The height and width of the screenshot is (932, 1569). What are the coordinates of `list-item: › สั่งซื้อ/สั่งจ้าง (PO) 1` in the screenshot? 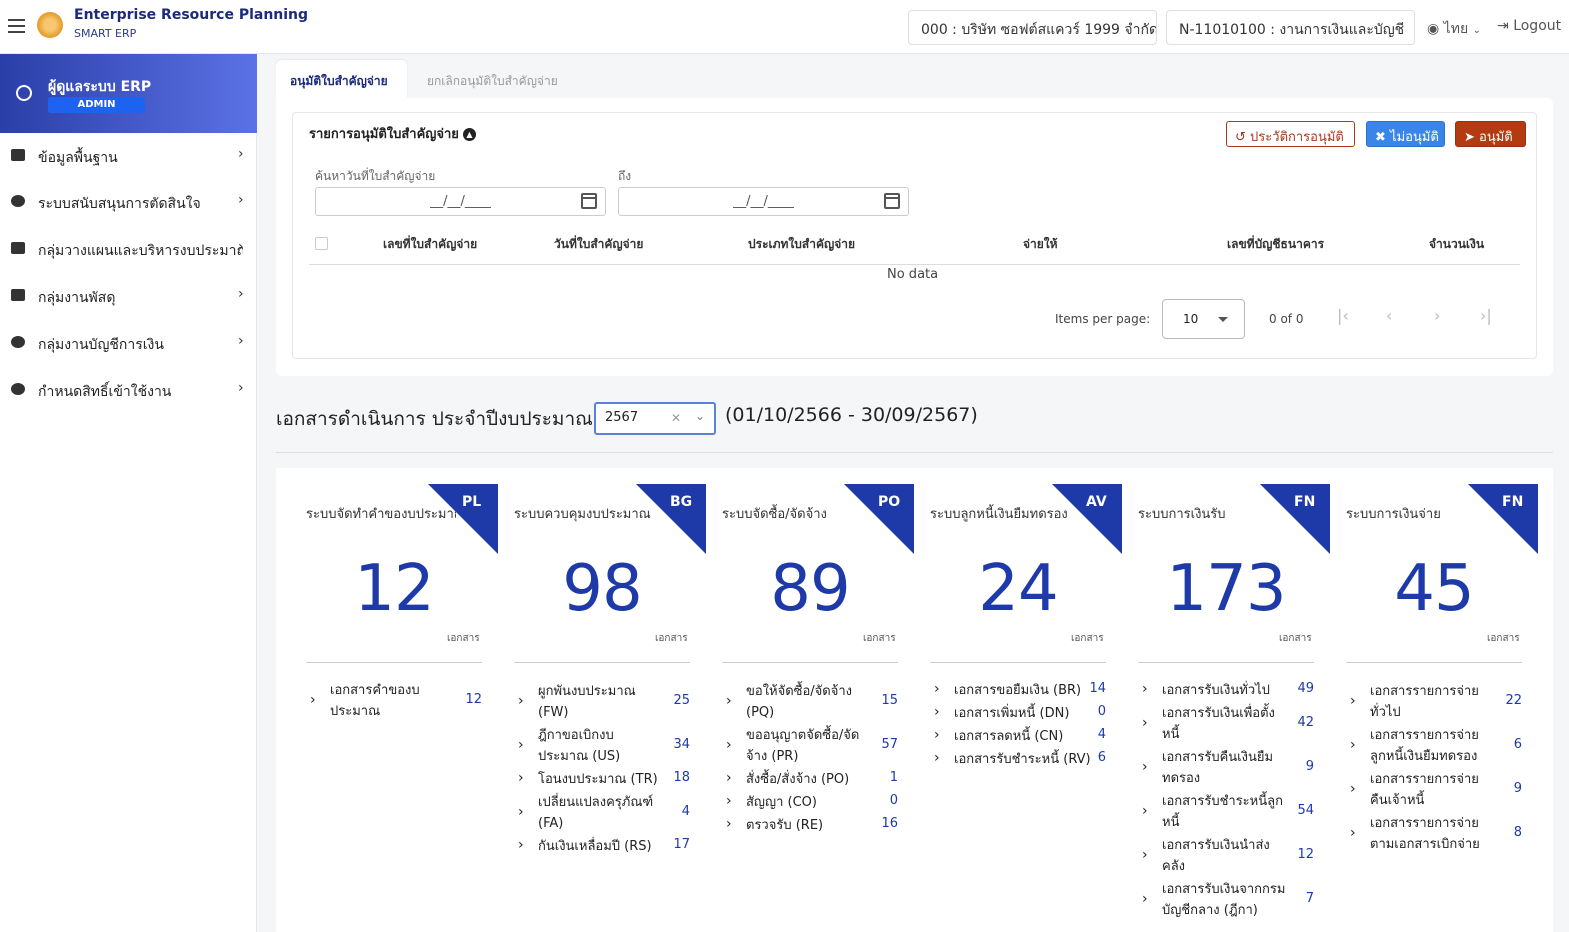 It's located at (810, 780).